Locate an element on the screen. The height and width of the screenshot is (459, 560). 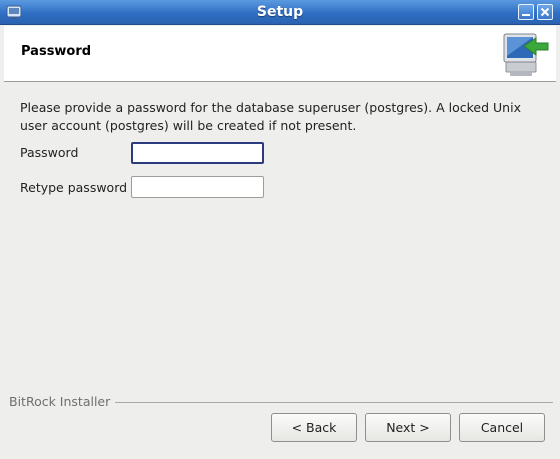
next-button: Next > is located at coordinates (408, 427).